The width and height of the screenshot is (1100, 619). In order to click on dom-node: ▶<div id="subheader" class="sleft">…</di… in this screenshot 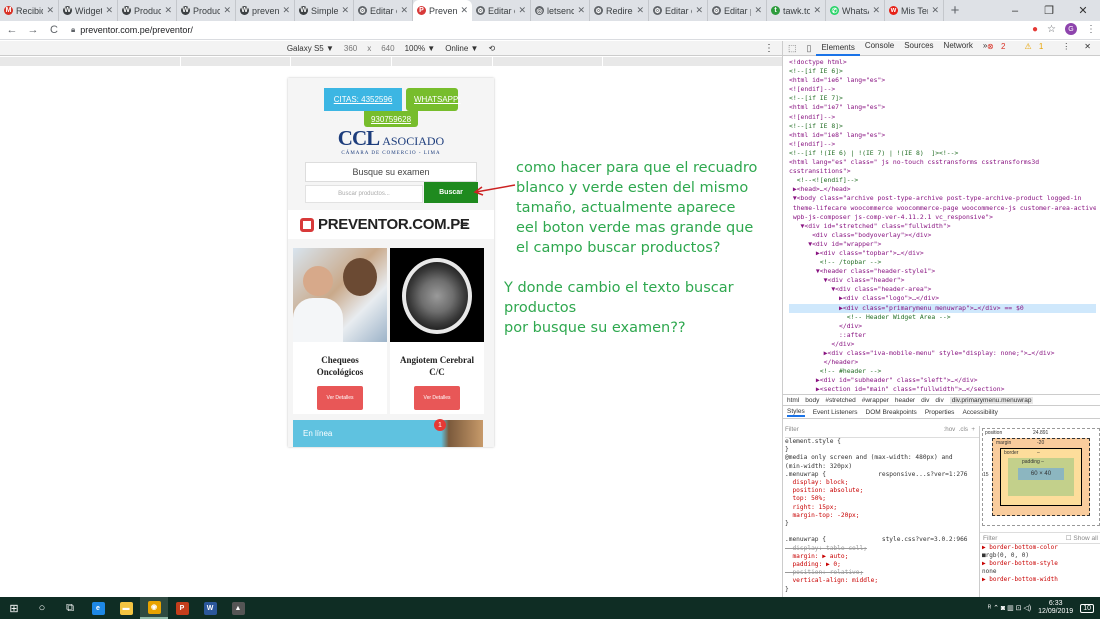, I will do `click(942, 380)`.